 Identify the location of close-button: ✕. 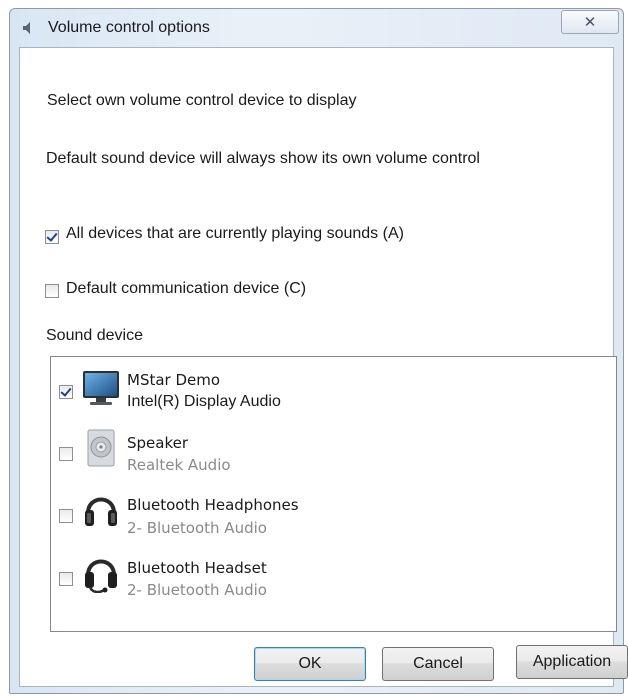
(590, 22).